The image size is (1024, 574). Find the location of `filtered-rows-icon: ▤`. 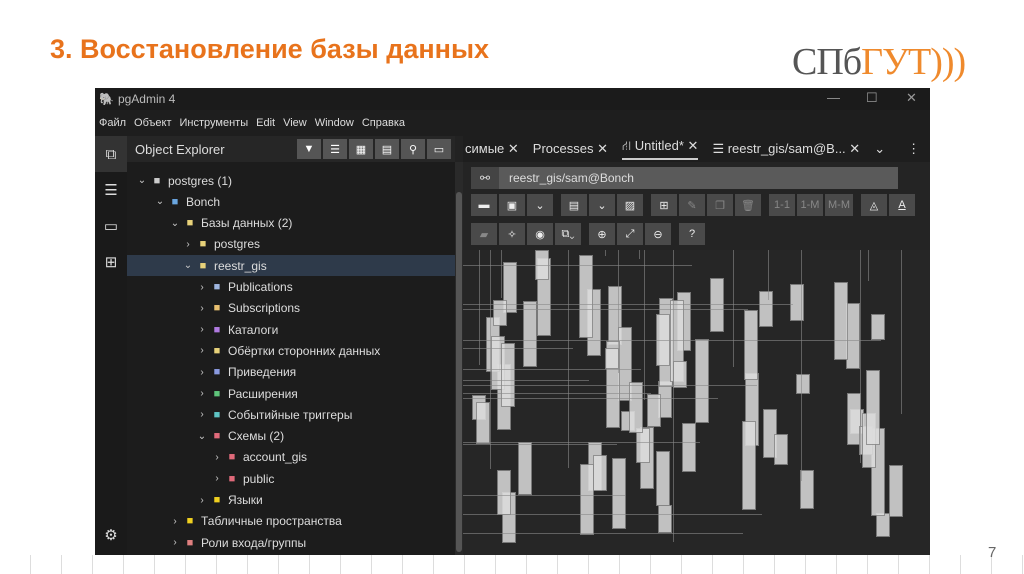

filtered-rows-icon: ▤ is located at coordinates (387, 149).